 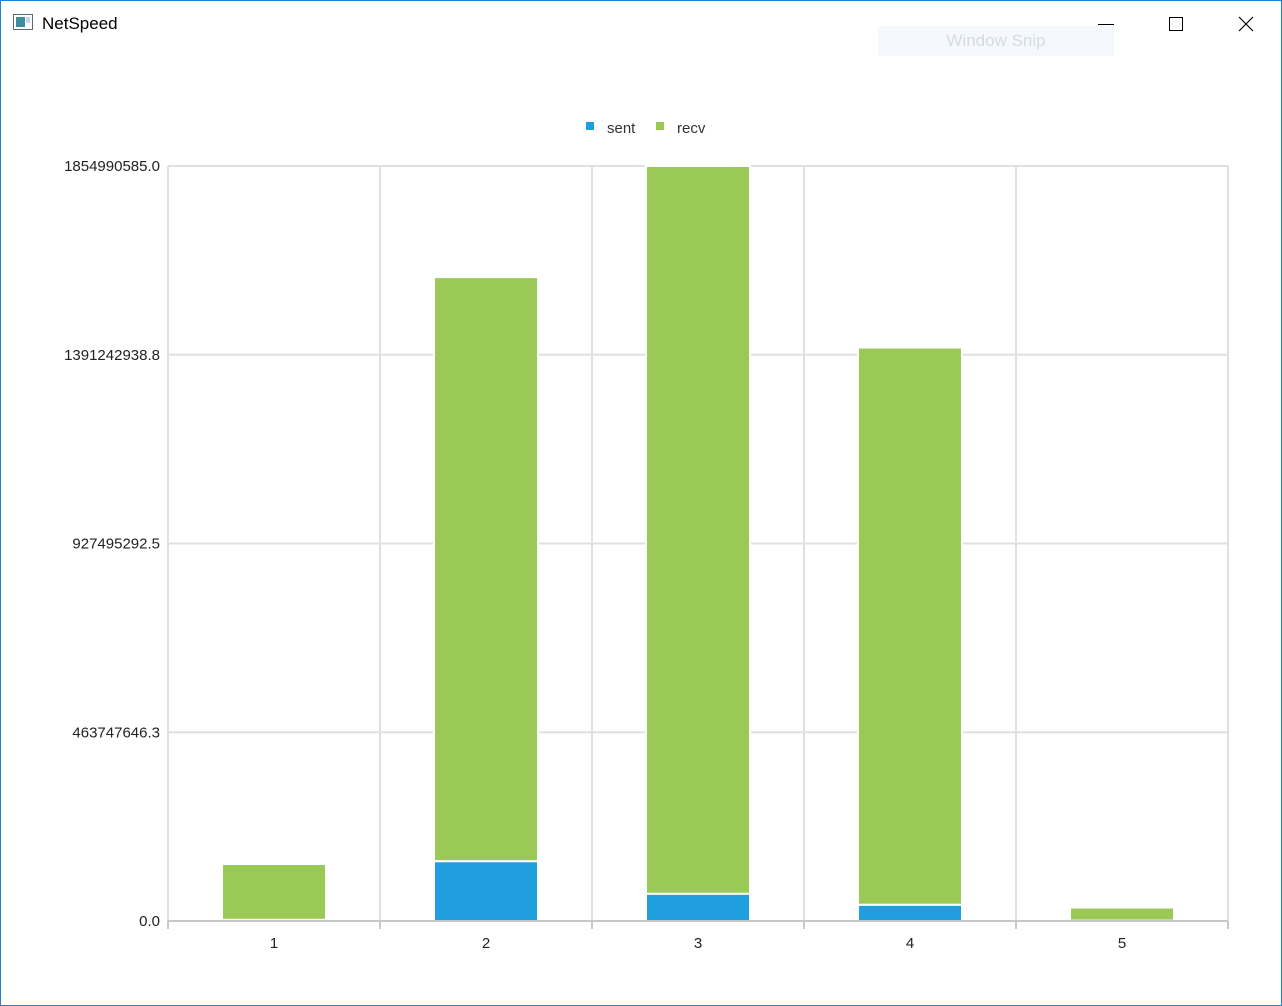 What do you see at coordinates (116, 544) in the screenshot?
I see `y-tick-label: 927495292.5` at bounding box center [116, 544].